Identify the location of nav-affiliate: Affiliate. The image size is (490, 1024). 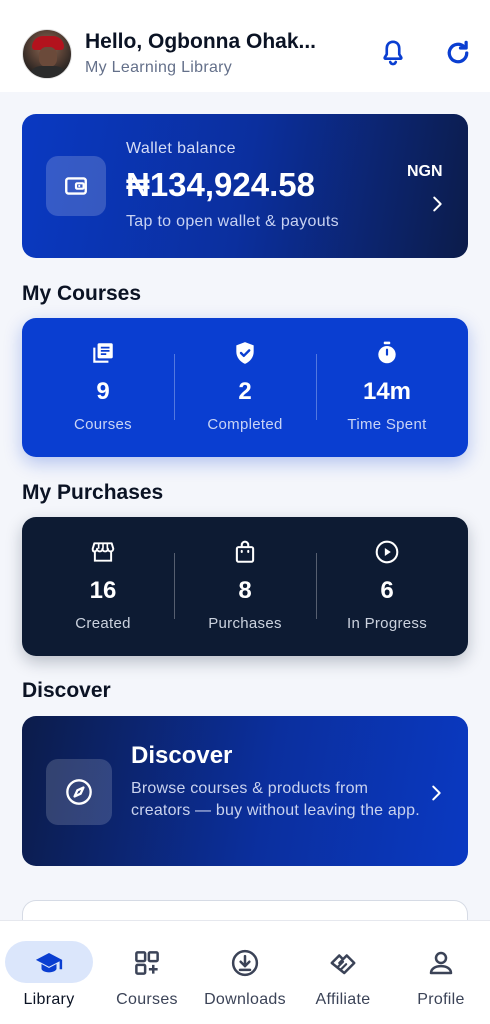
(343, 972).